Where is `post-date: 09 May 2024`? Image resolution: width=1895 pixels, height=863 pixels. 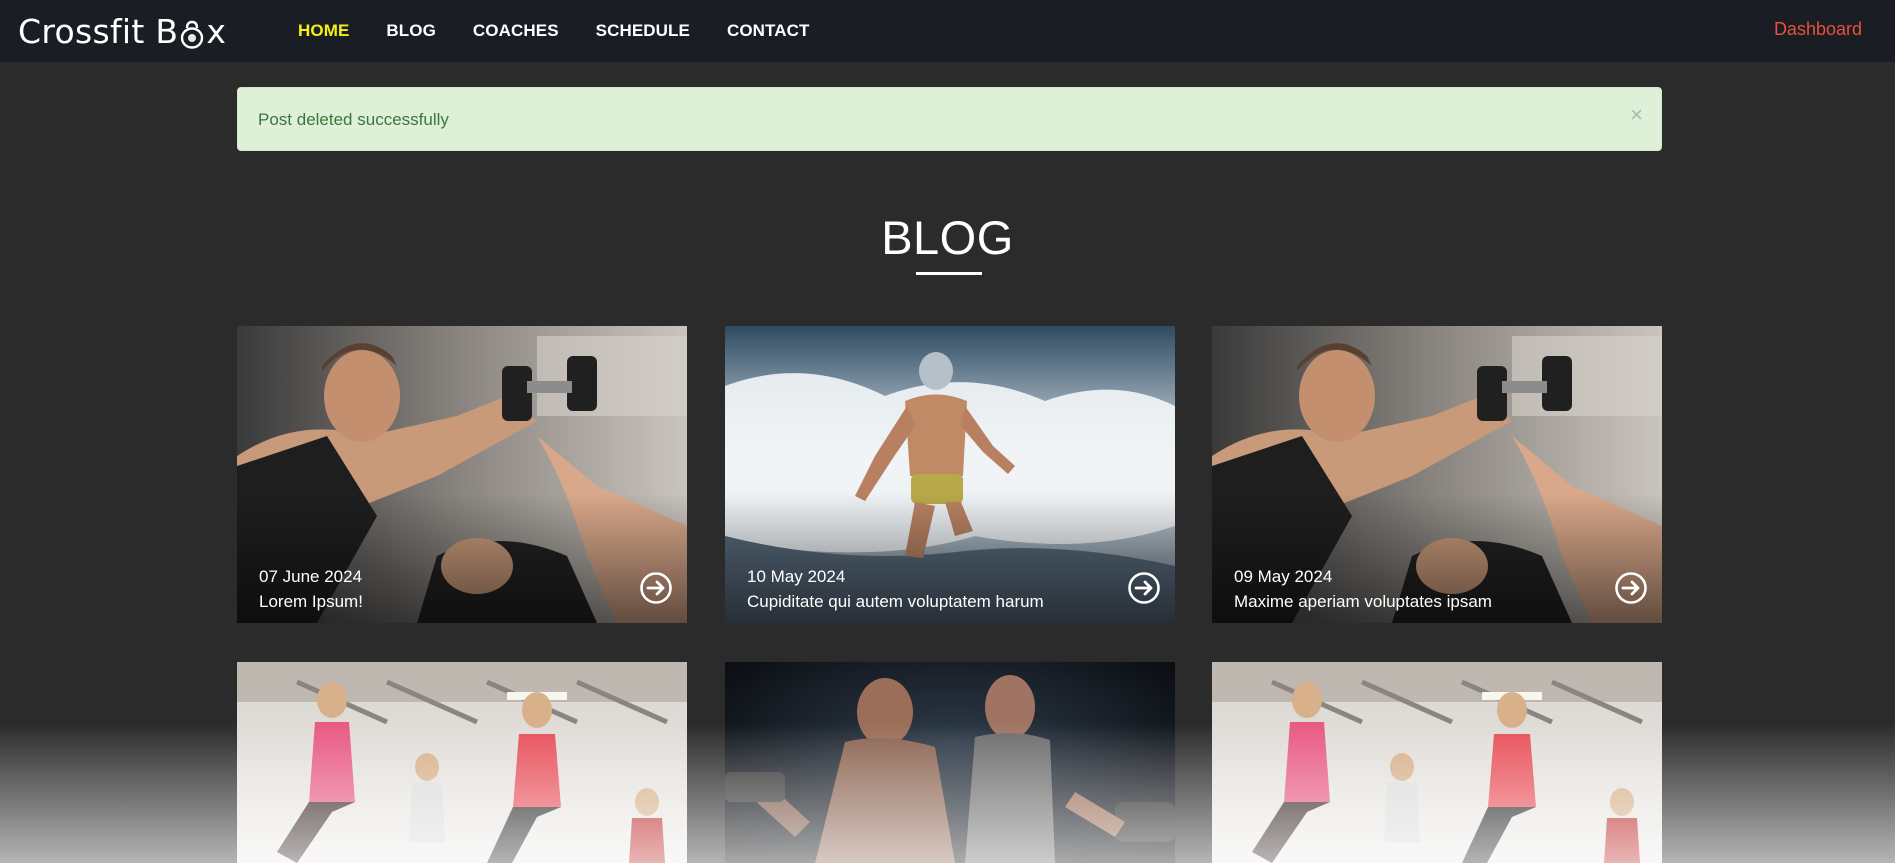
post-date: 09 May 2024 is located at coordinates (1283, 576).